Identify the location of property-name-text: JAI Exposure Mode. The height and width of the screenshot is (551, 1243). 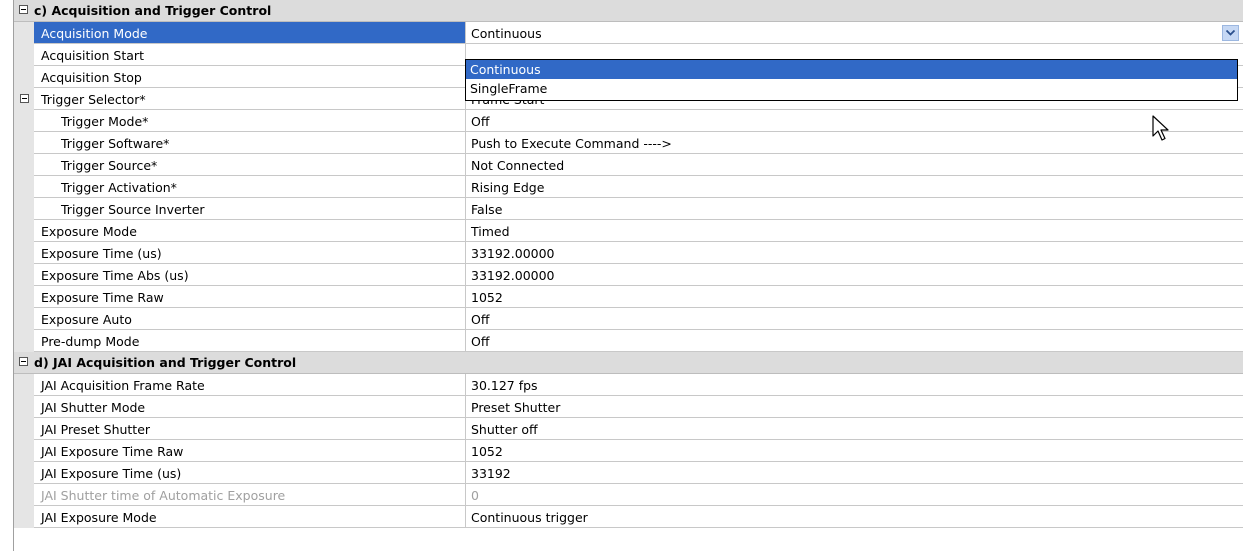
(99, 517).